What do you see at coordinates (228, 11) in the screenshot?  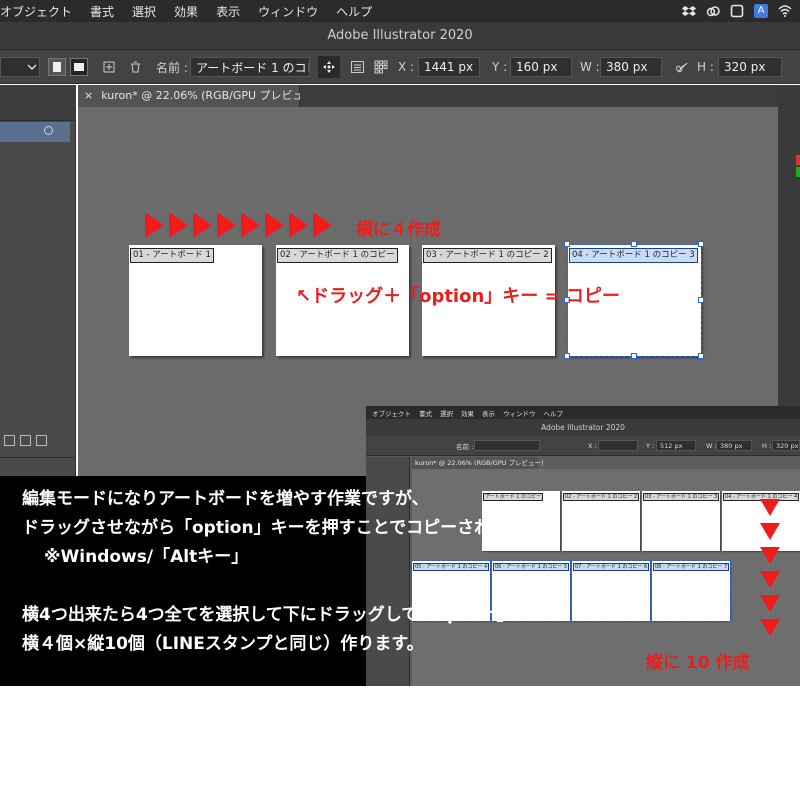 I see `menu-view: 表示` at bounding box center [228, 11].